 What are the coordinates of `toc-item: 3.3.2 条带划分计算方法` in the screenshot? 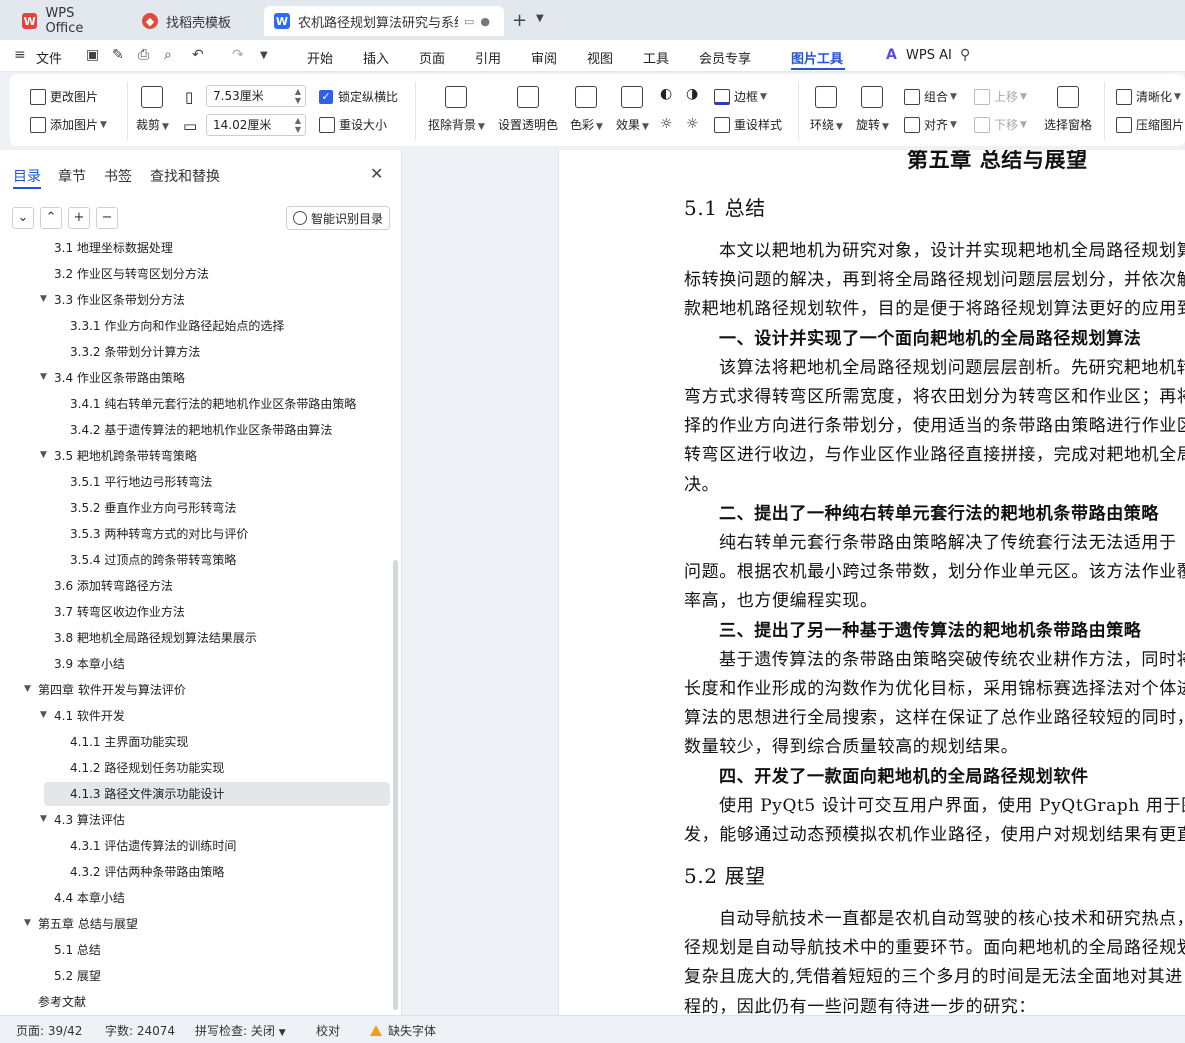 It's located at (196, 352).